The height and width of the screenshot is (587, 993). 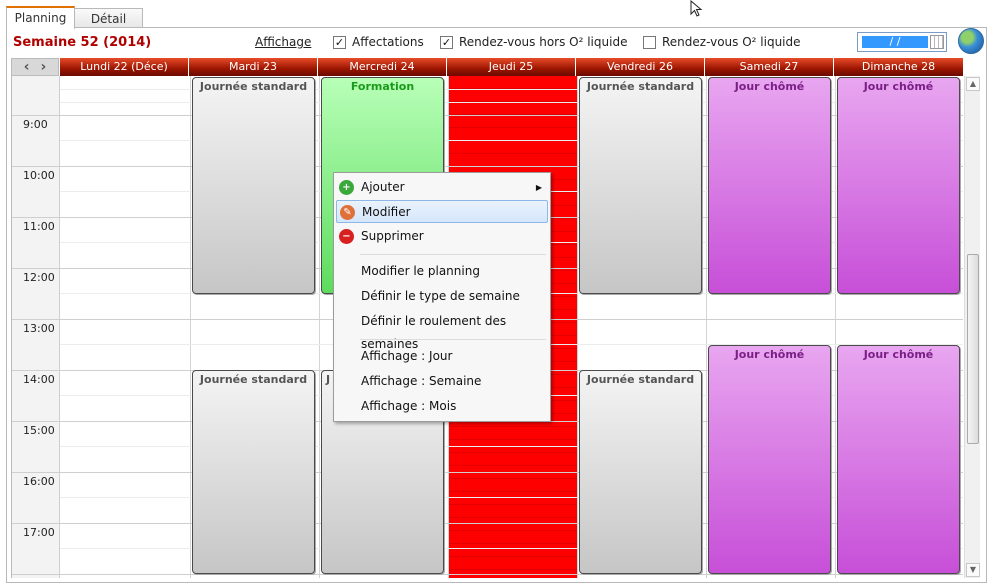 I want to click on vertical-scrollbar: ▲ ▼, so click(x=972, y=327).